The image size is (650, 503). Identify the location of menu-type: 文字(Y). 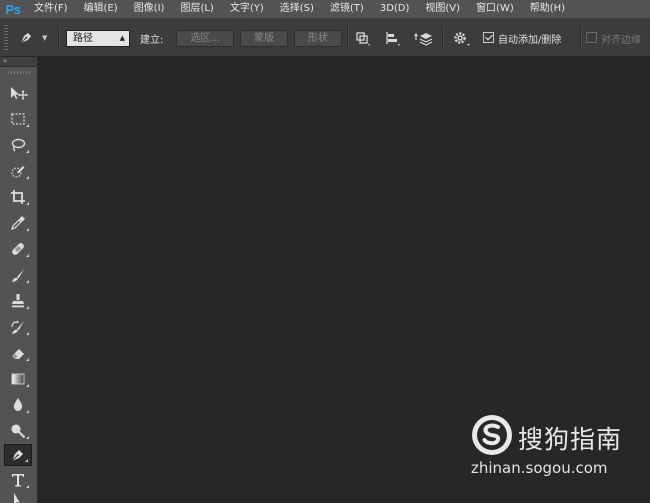
(247, 9).